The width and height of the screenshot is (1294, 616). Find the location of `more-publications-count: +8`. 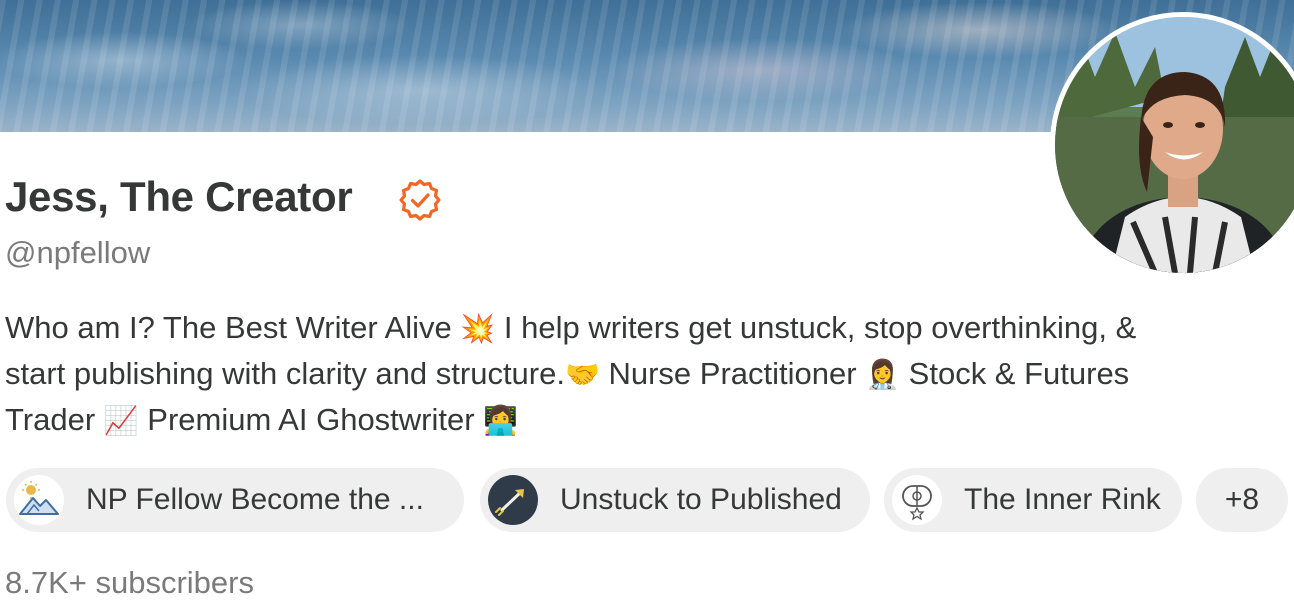

more-publications-count: +8 is located at coordinates (1242, 499).